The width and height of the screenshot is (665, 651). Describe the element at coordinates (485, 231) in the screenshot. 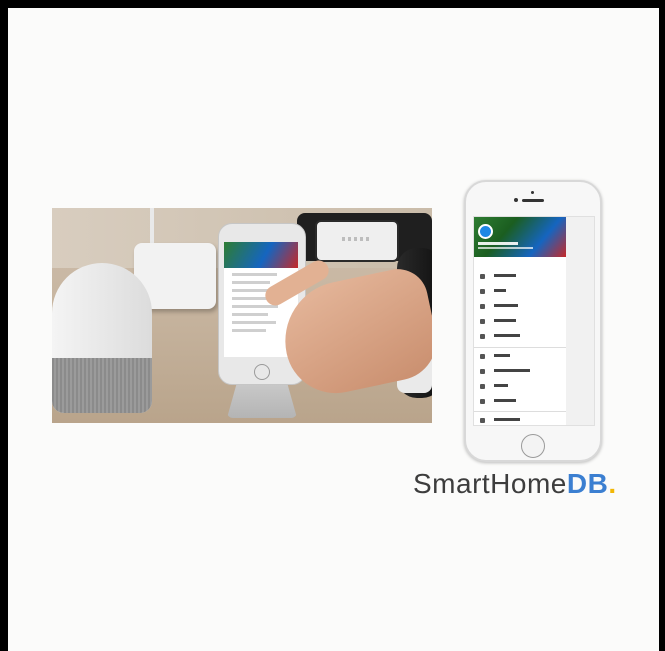

I see `avatar` at that location.